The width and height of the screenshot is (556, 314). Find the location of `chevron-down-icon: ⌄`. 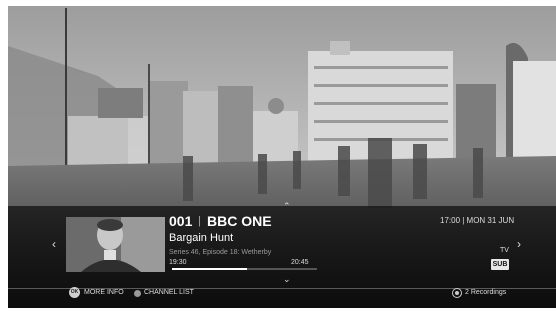

chevron-down-icon: ⌄ is located at coordinates (287, 279).